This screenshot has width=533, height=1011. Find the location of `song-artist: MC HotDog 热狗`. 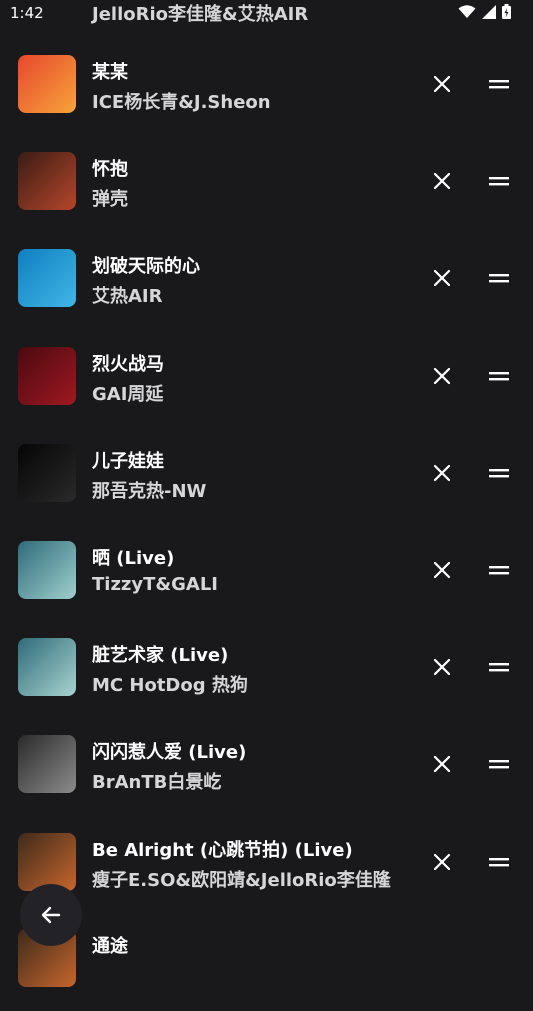

song-artist: MC HotDog 热狗 is located at coordinates (170, 685).